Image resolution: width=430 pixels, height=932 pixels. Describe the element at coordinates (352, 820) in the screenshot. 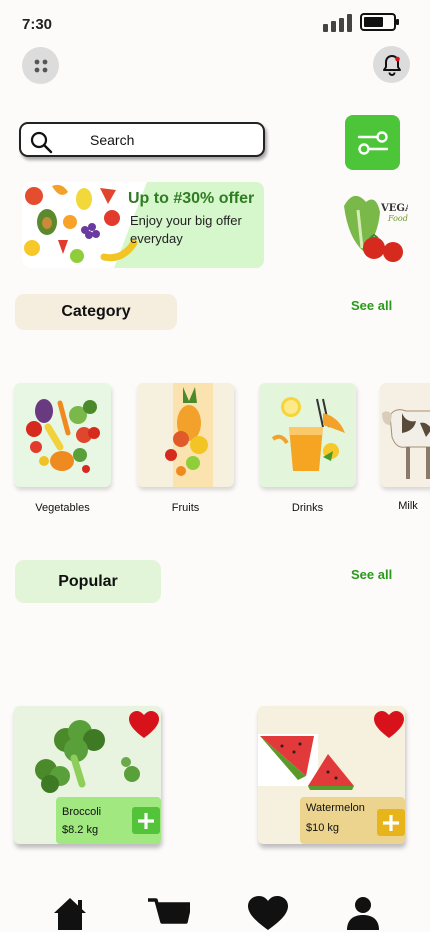

I see `watermelon-price-box: Watermelon $10 kg` at that location.